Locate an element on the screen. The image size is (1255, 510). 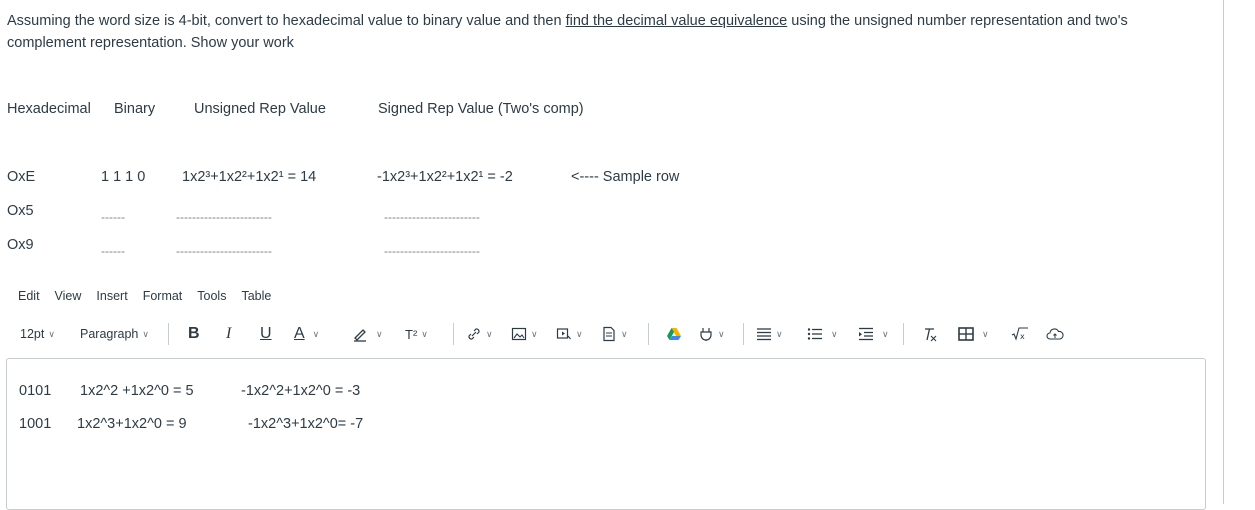
header-binary: Binary is located at coordinates (135, 109).